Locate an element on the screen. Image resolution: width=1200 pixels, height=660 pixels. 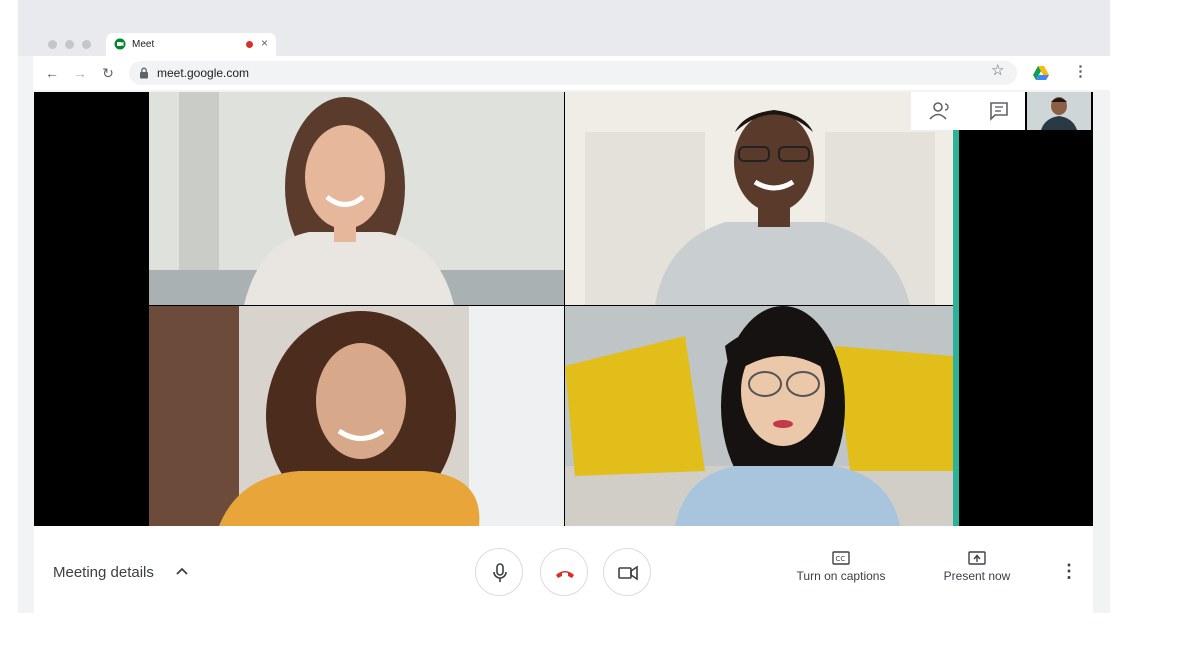
svg-text: CC is located at coordinates (841, 559).